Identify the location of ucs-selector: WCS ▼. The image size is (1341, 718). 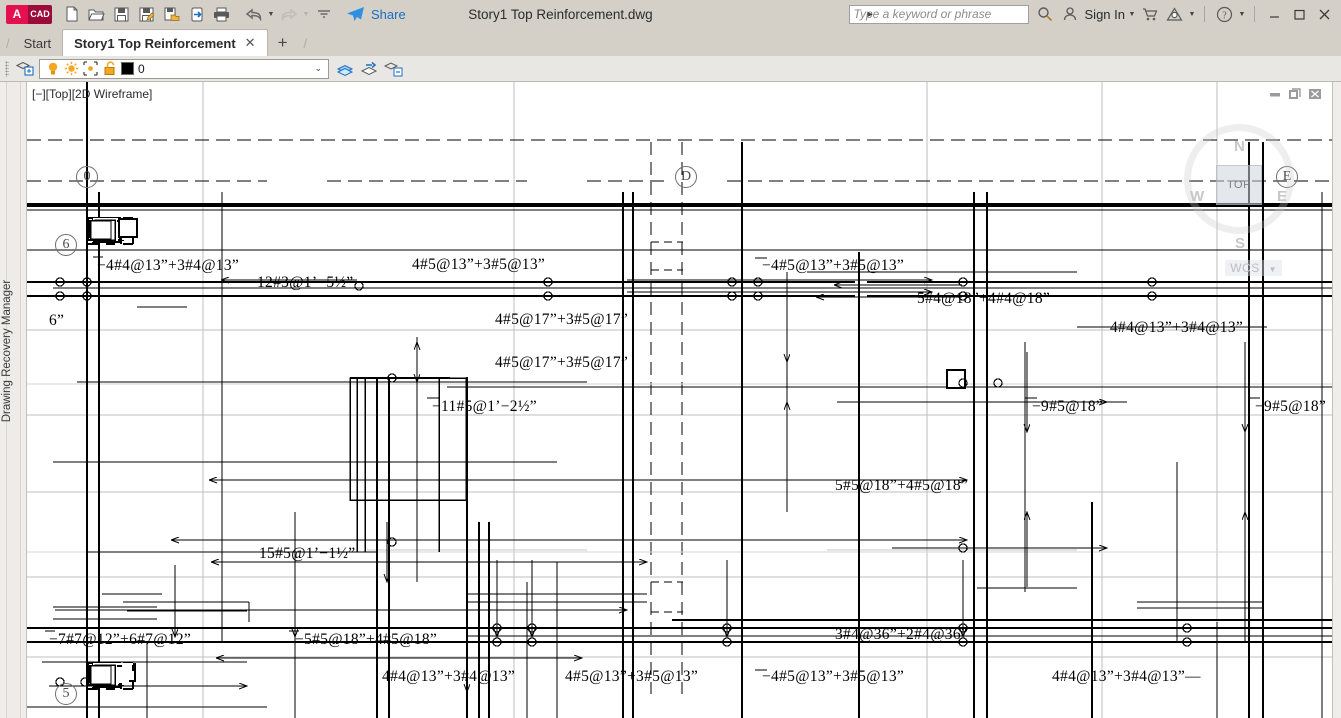
(1253, 268).